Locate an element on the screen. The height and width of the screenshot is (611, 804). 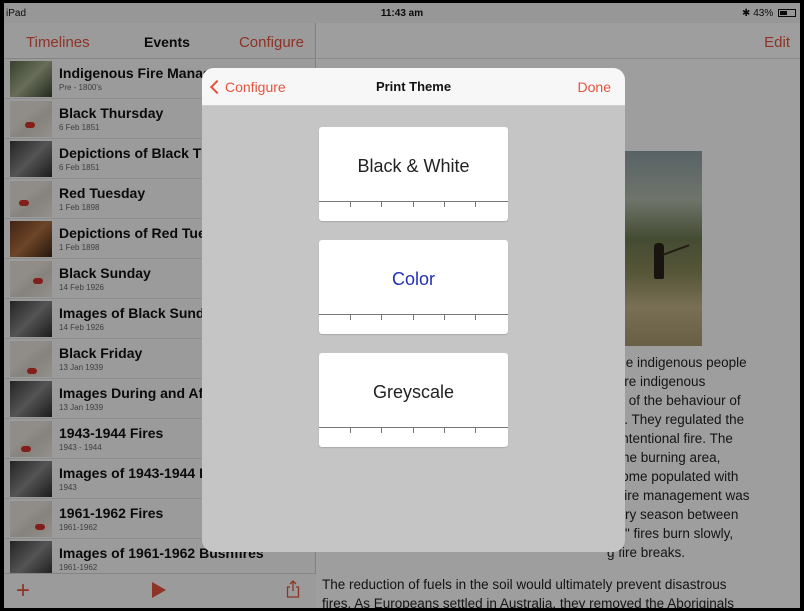
theme-option-black-white: Black & White is located at coordinates (413, 174).